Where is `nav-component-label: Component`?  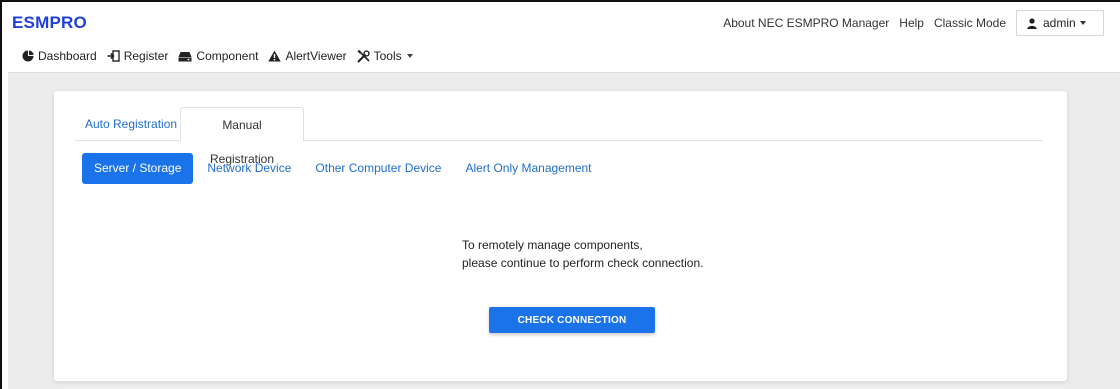 nav-component-label: Component is located at coordinates (227, 56).